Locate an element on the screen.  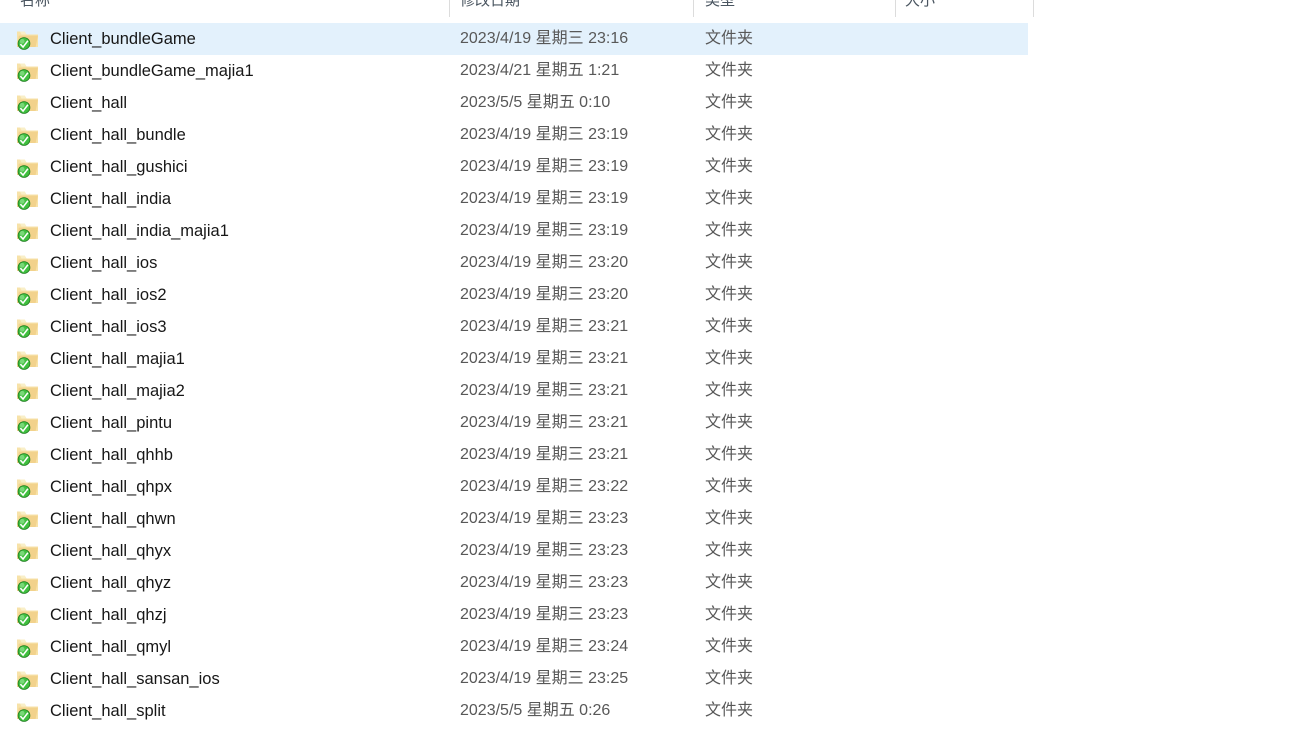
file-row: Client_hall_qhyx 2023/4/19 星期三 23:23 文件夹 is located at coordinates (656, 551).